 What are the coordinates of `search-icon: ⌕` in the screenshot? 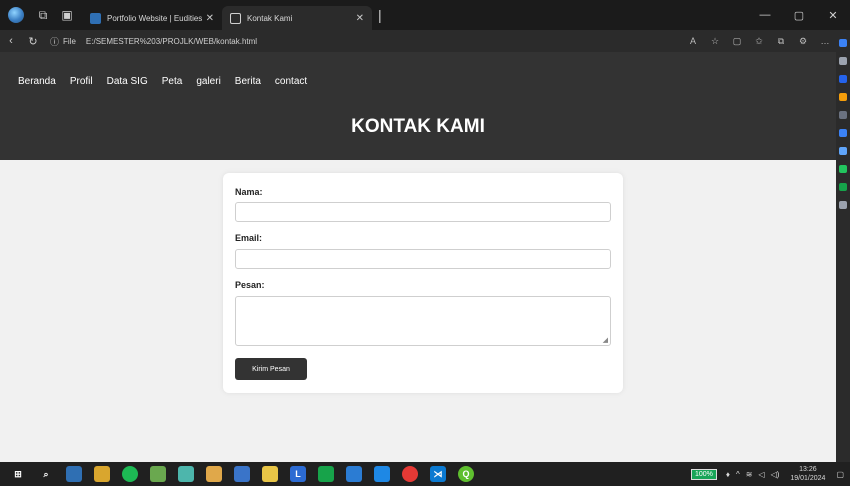 It's located at (46, 474).